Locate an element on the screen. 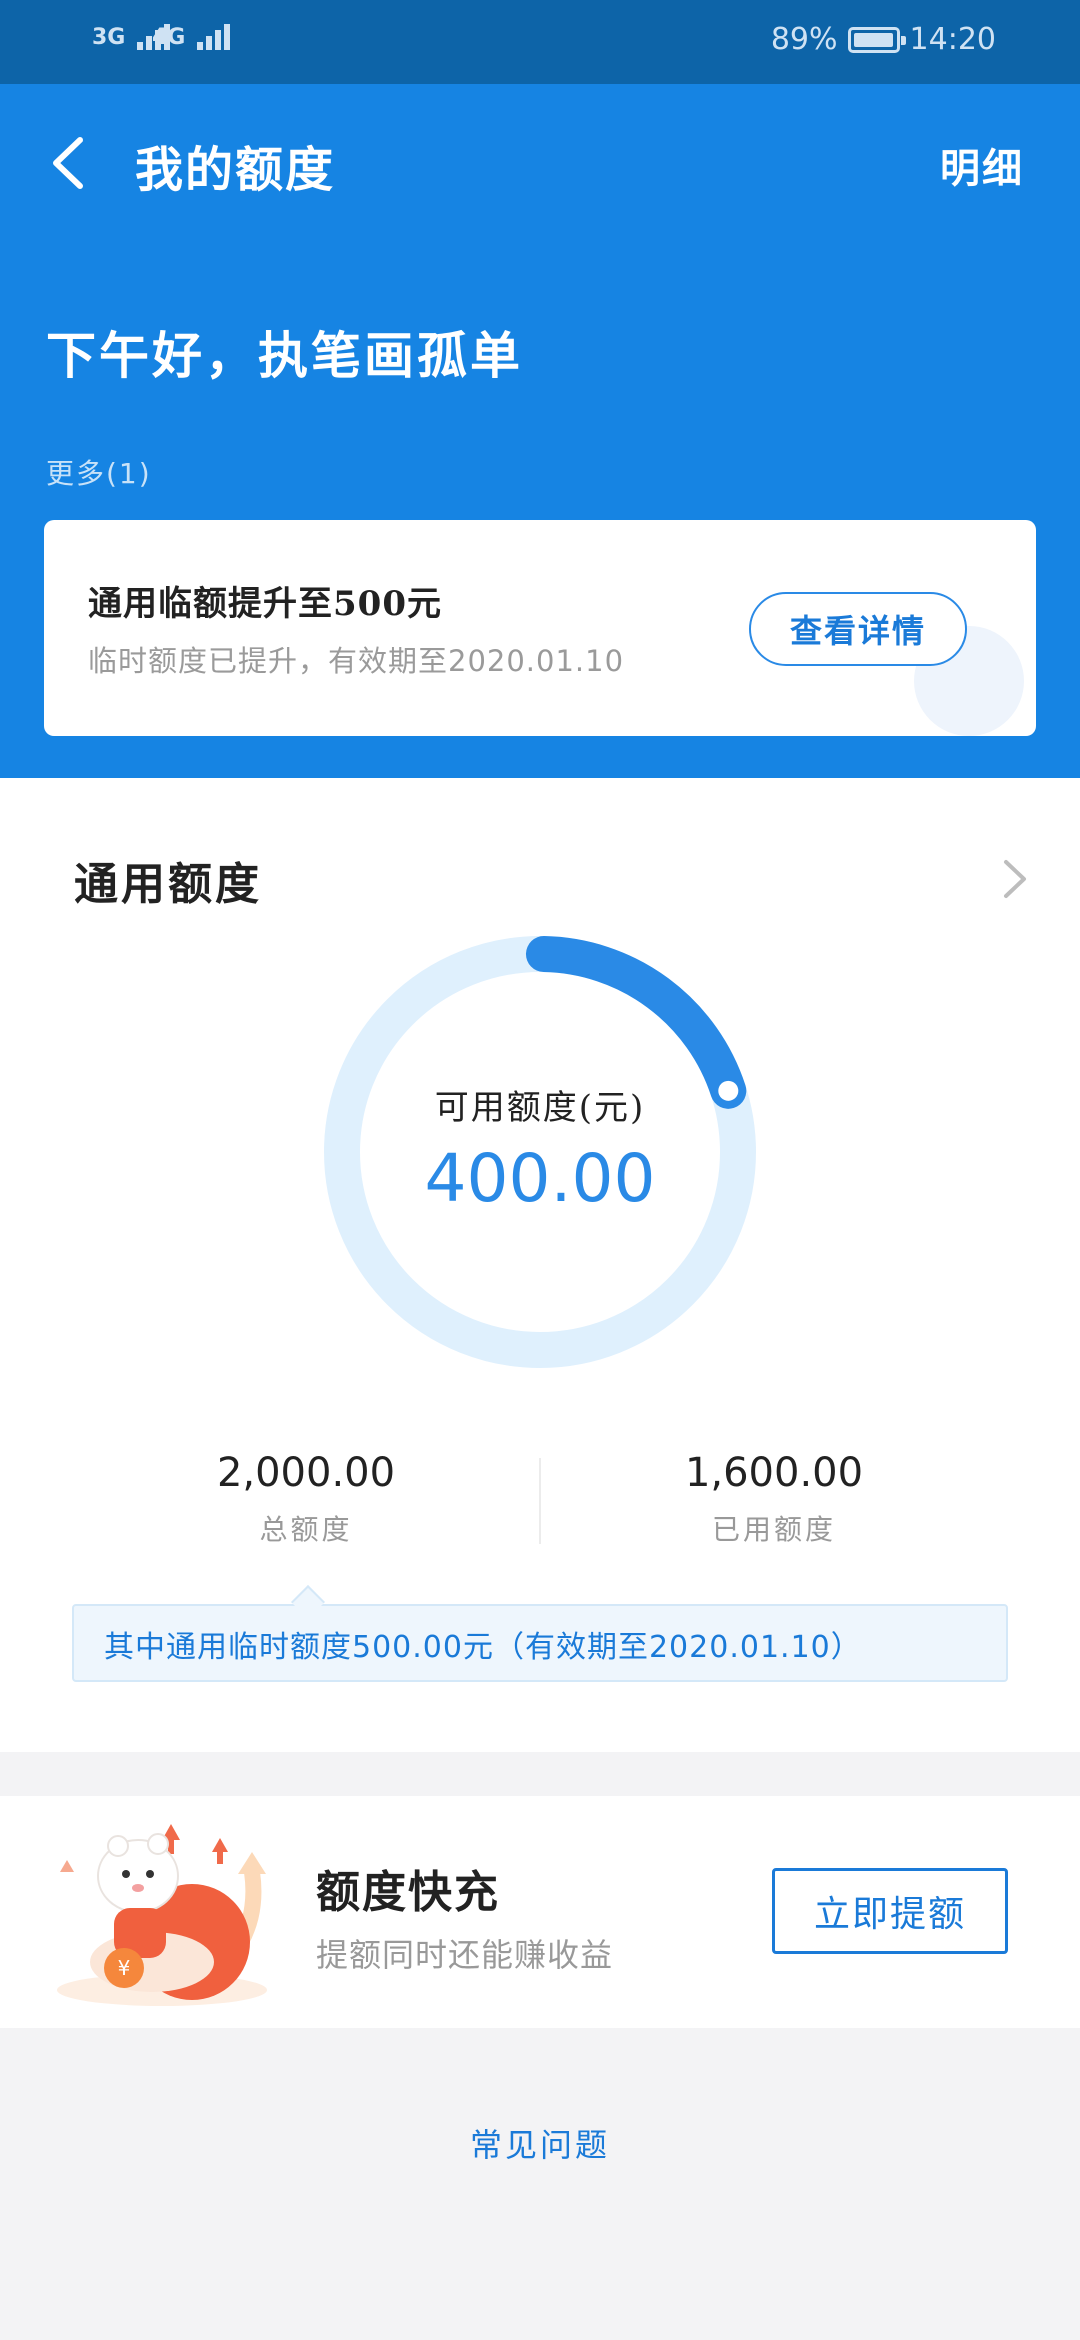 Image resolution: width=1080 pixels, height=2340 pixels. battery-icon is located at coordinates (876, 39).